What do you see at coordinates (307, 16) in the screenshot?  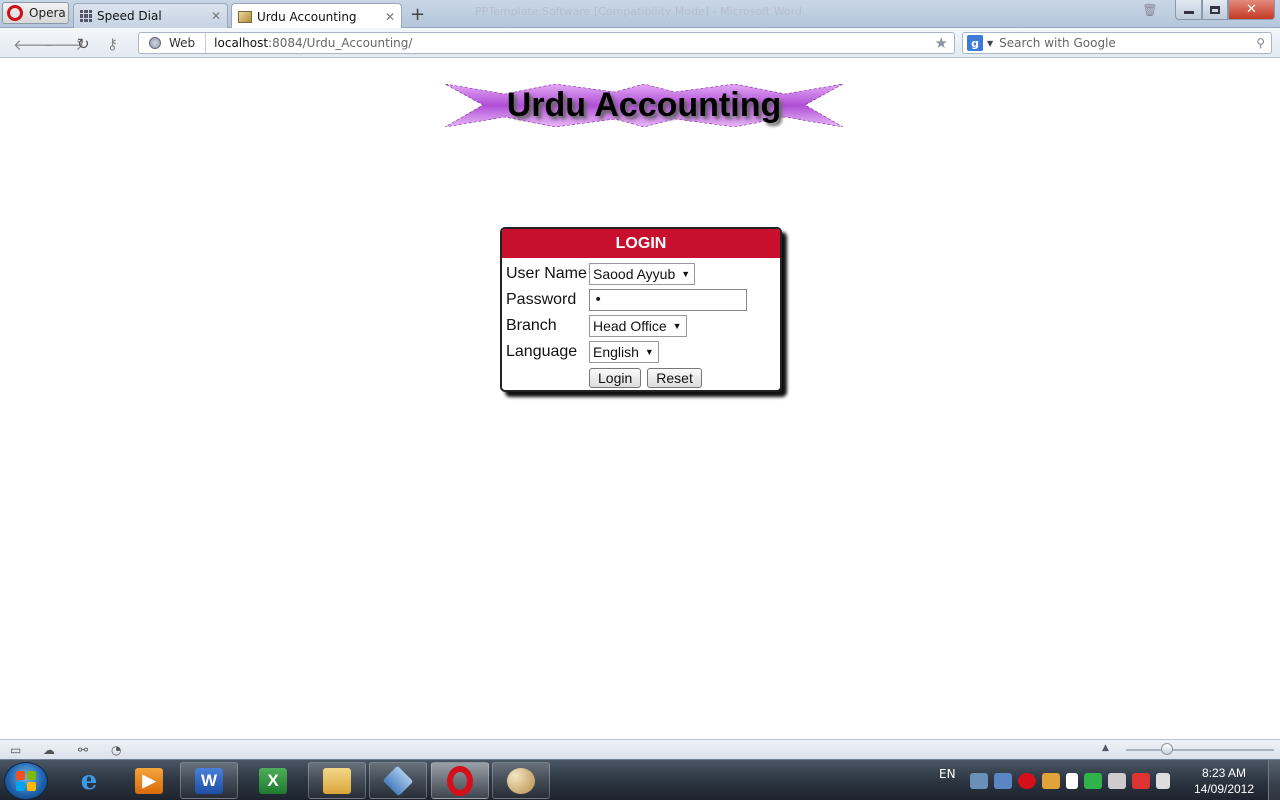 I see `tab-label: Urdu Accounting` at bounding box center [307, 16].